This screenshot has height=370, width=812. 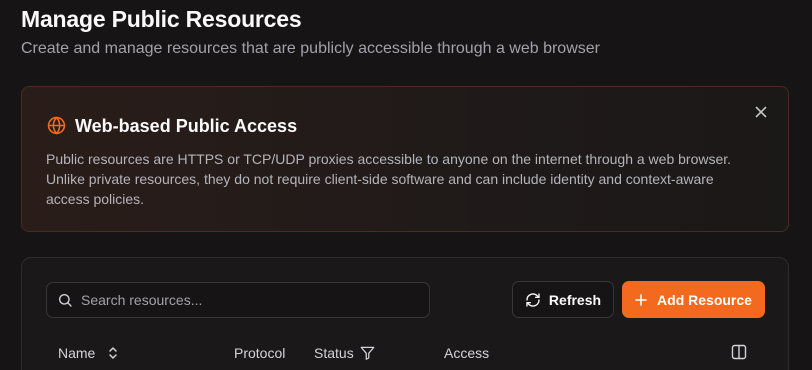 I want to click on column-status-label: Status, so click(x=334, y=353).